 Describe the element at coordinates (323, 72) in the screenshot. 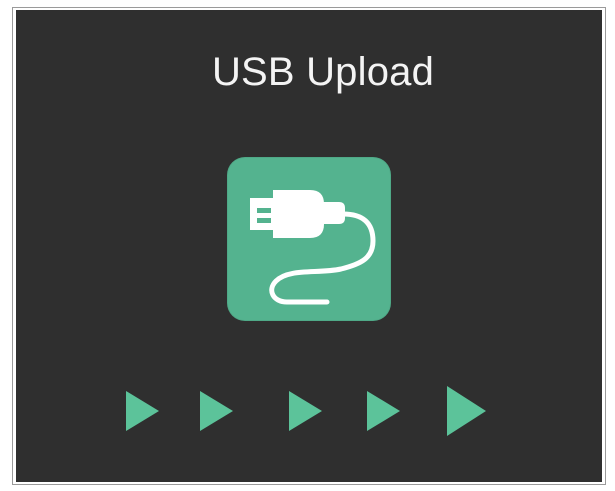

I see `screen-title: USB Upload` at that location.